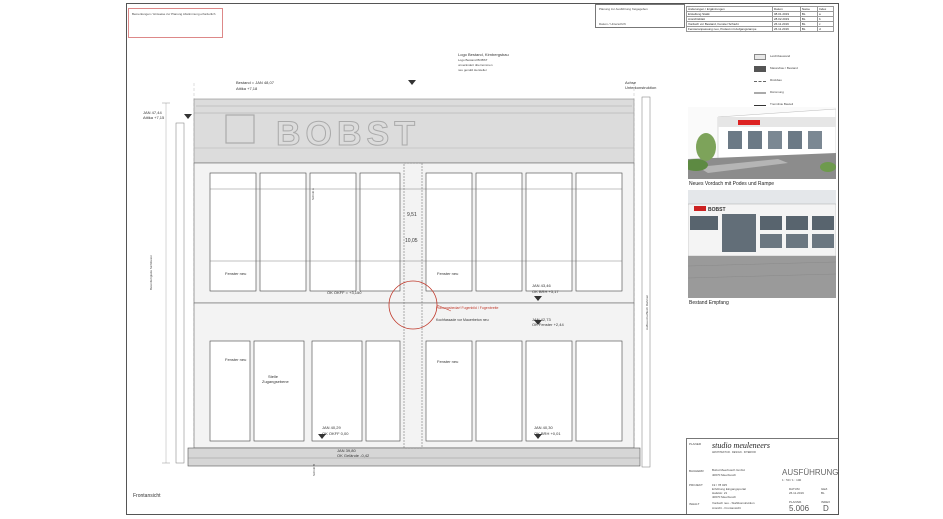 The image size is (943, 519). I want to click on legend-label: Dämmung, so click(777, 92).